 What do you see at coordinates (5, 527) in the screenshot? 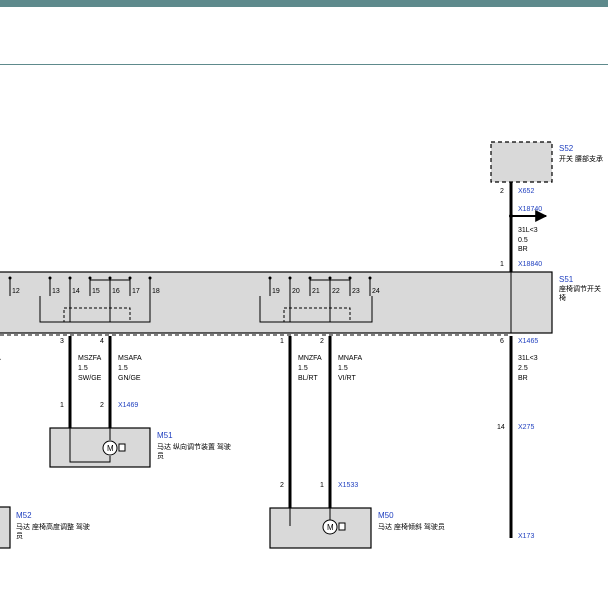
I see `m52-motor-box` at bounding box center [5, 527].